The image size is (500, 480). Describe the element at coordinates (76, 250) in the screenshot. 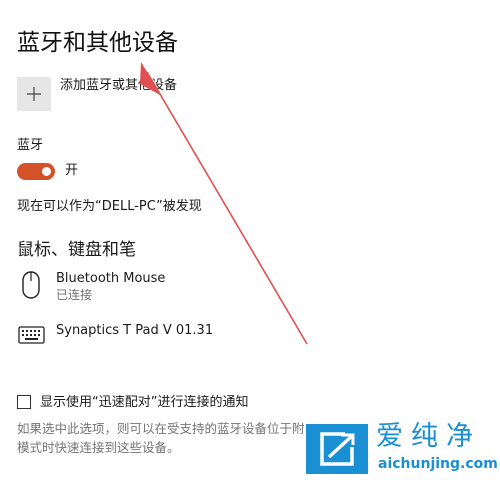

I see `section-title: 鼠标、键盘和笔` at that location.